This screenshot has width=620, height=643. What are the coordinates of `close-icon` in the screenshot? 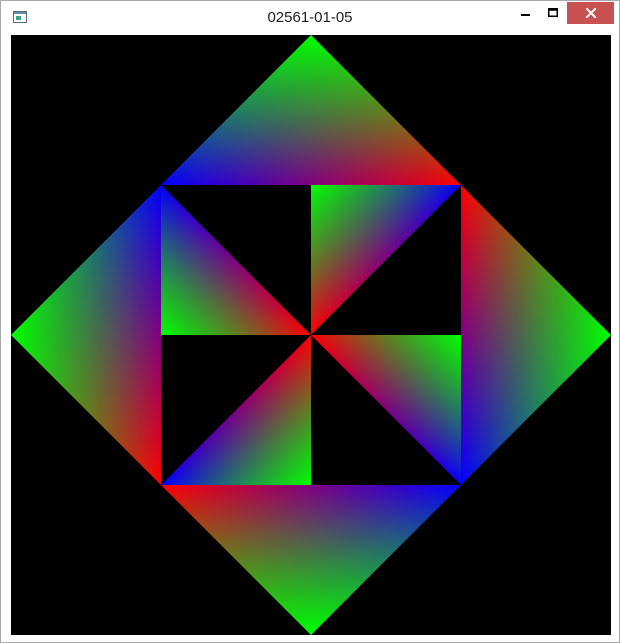 It's located at (590, 13).